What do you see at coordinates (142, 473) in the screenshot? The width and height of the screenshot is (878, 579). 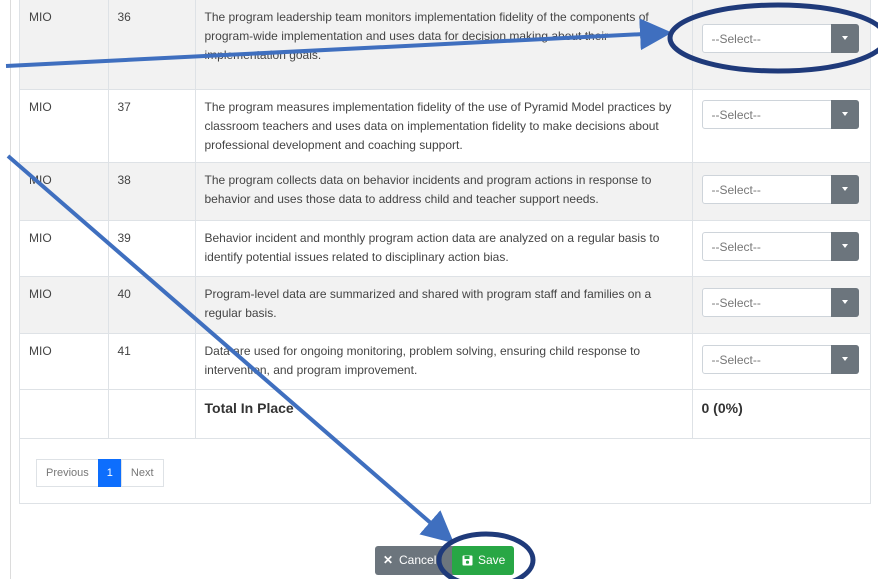 I see `next-page-button: Next` at bounding box center [142, 473].